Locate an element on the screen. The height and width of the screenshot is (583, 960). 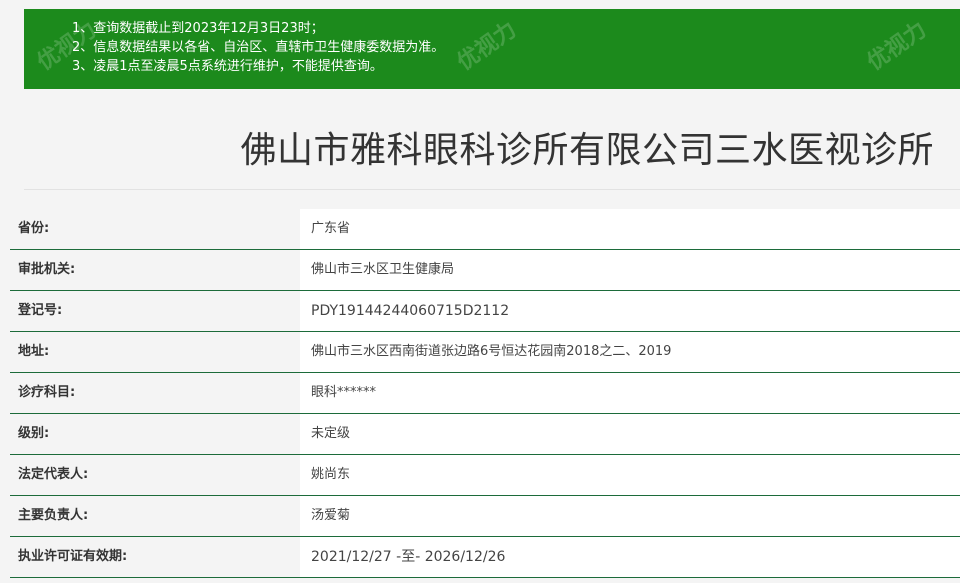
row-value: 佛山市三水区卫生健康局 is located at coordinates (630, 270).